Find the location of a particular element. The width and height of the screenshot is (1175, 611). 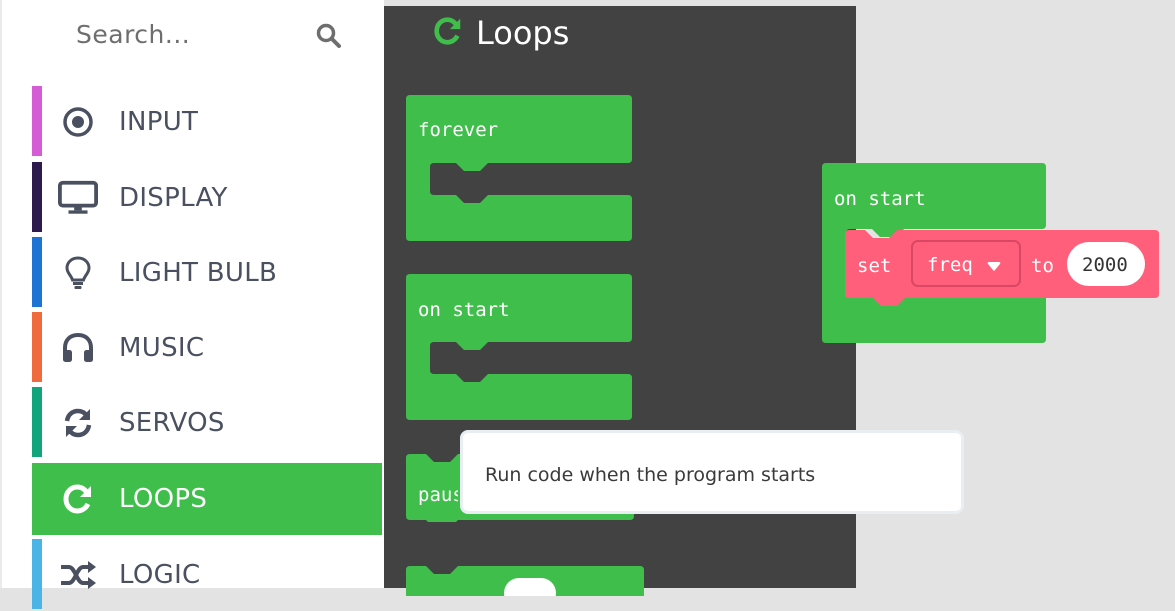

partial-loop-block is located at coordinates (525, 581).